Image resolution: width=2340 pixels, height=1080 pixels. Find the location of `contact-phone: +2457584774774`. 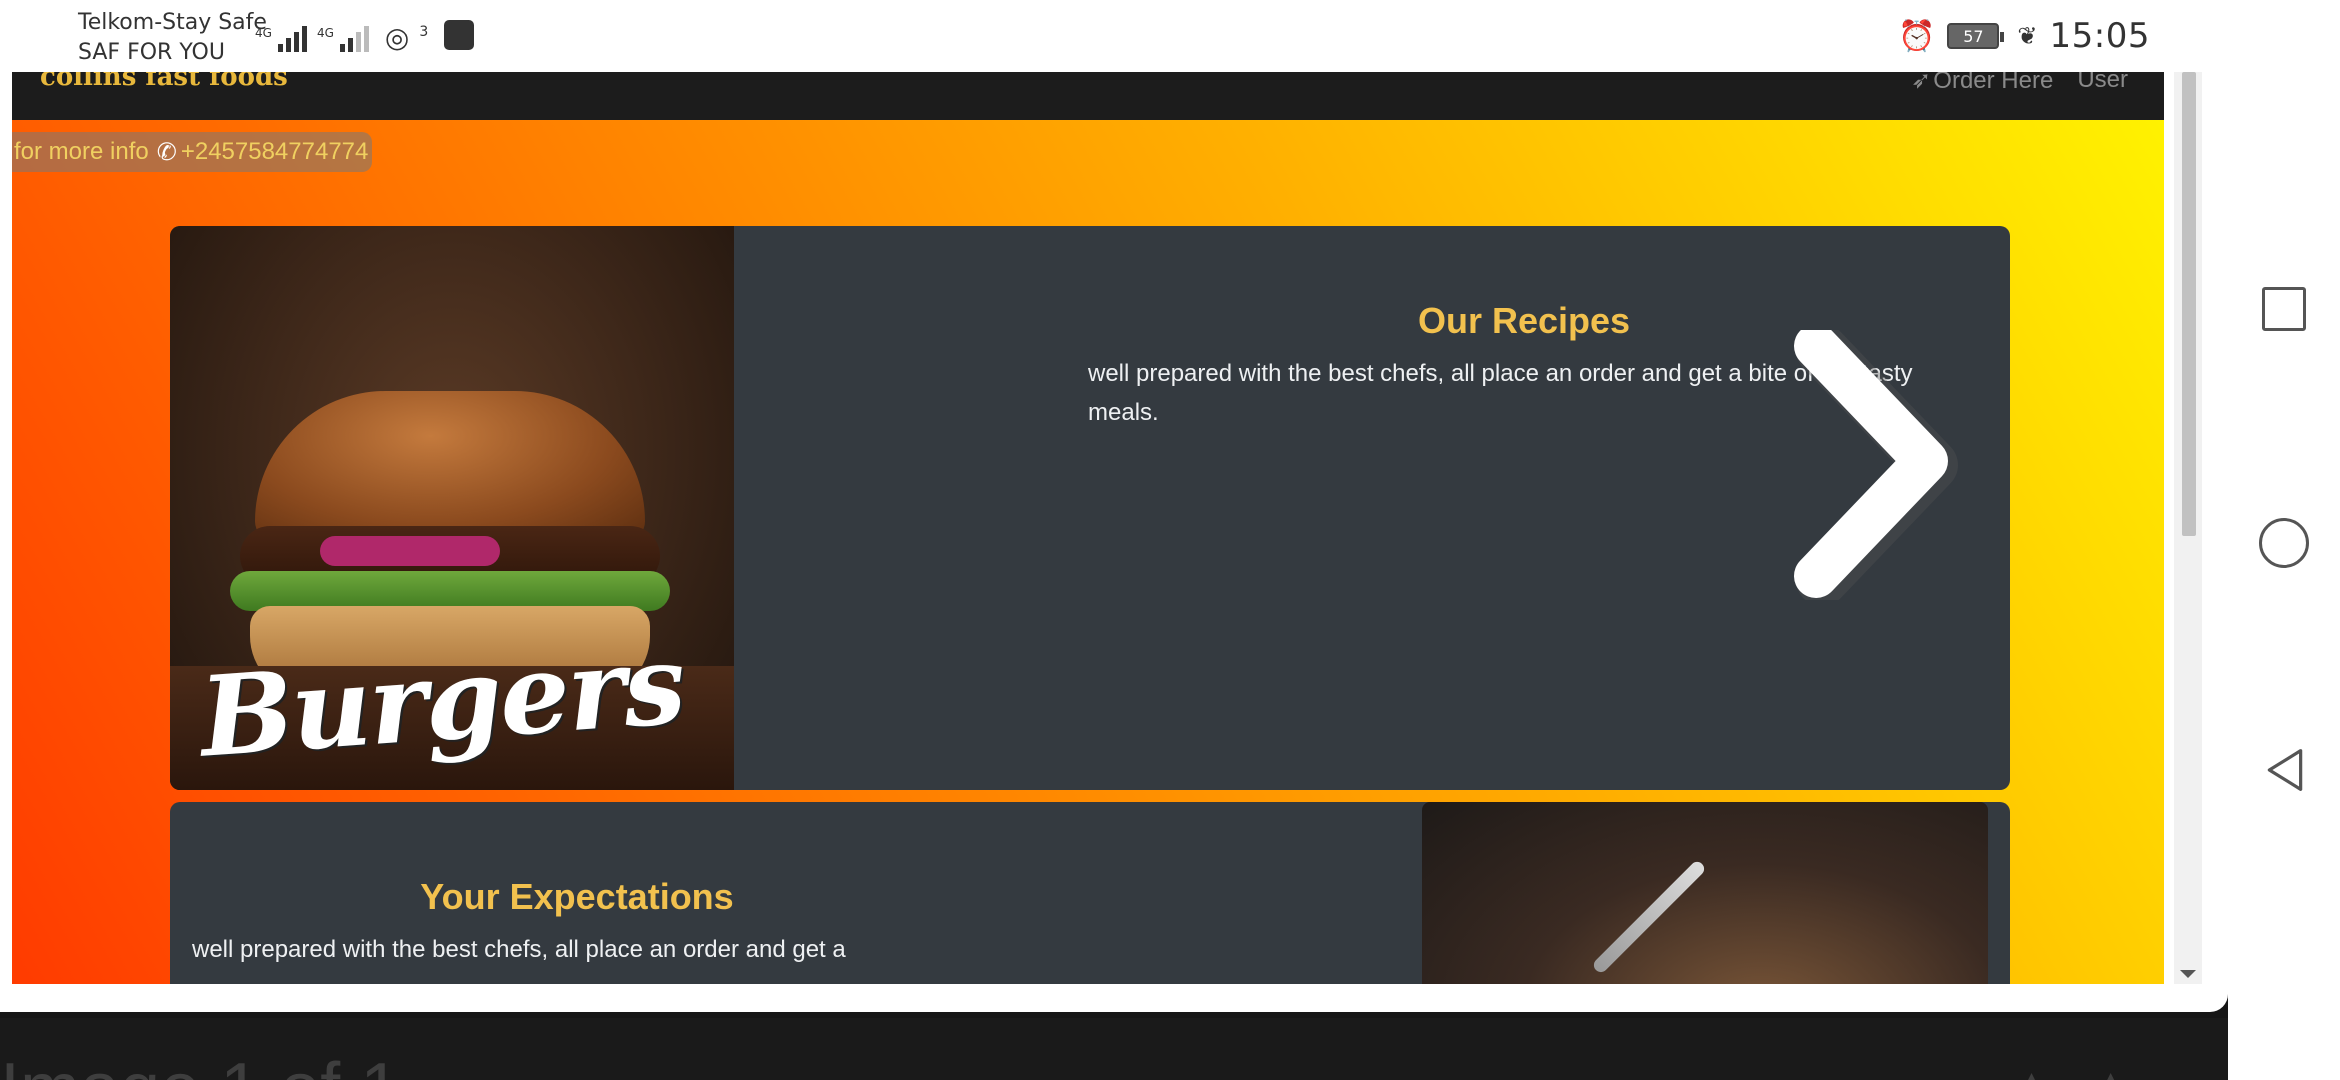

contact-phone: +2457584774774 is located at coordinates (275, 152).